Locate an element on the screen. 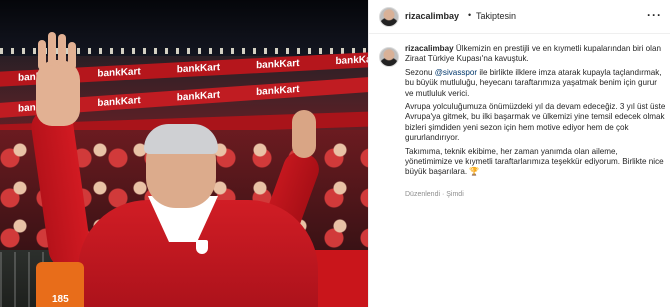 Image resolution: width=670 pixels, height=307 pixels. caption-text: Sezonu is located at coordinates (420, 72).